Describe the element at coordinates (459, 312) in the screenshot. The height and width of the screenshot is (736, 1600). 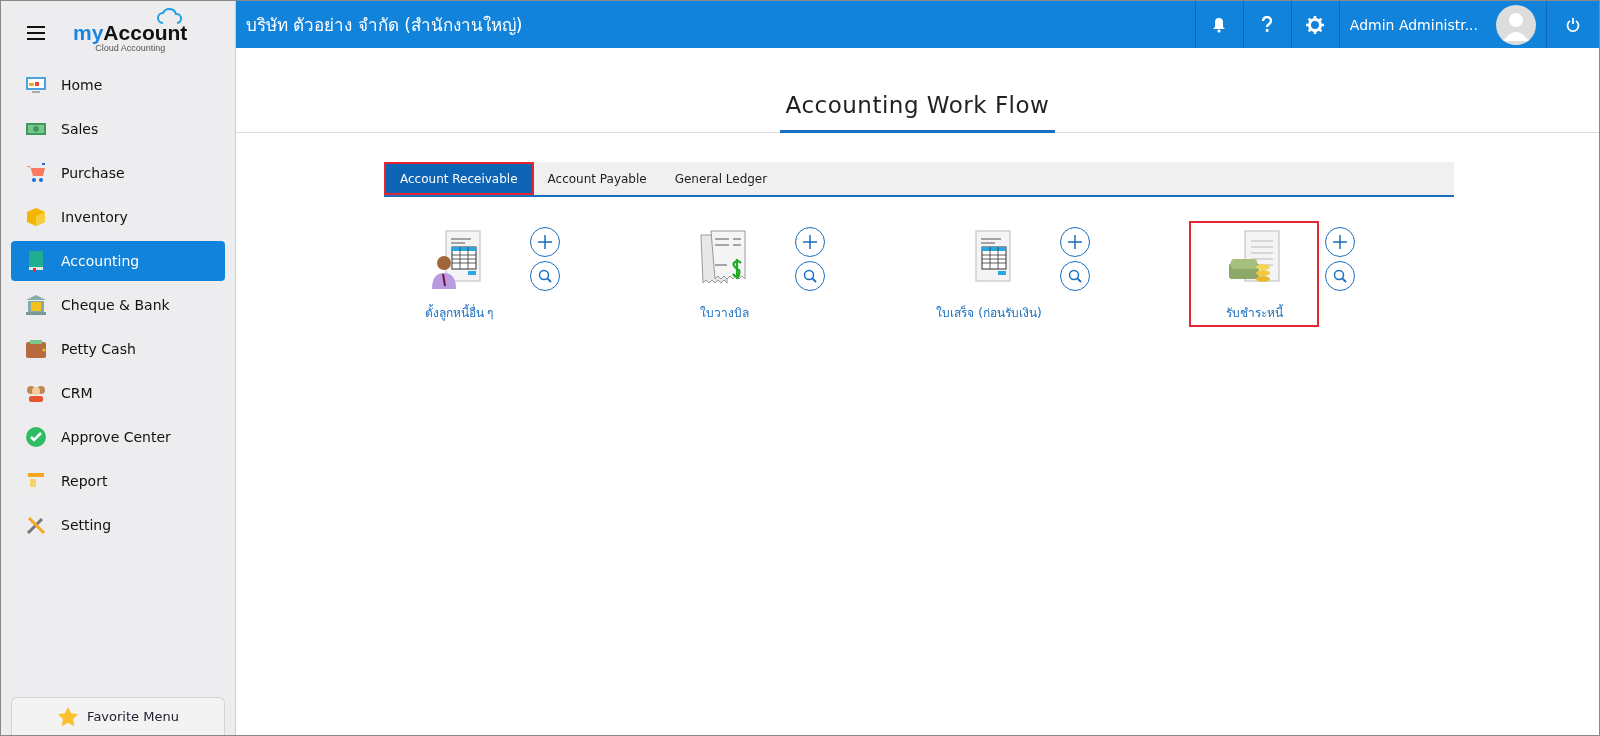
I see `workflow-link: ตั้งลูกหนี้อื่น ๆ` at that location.